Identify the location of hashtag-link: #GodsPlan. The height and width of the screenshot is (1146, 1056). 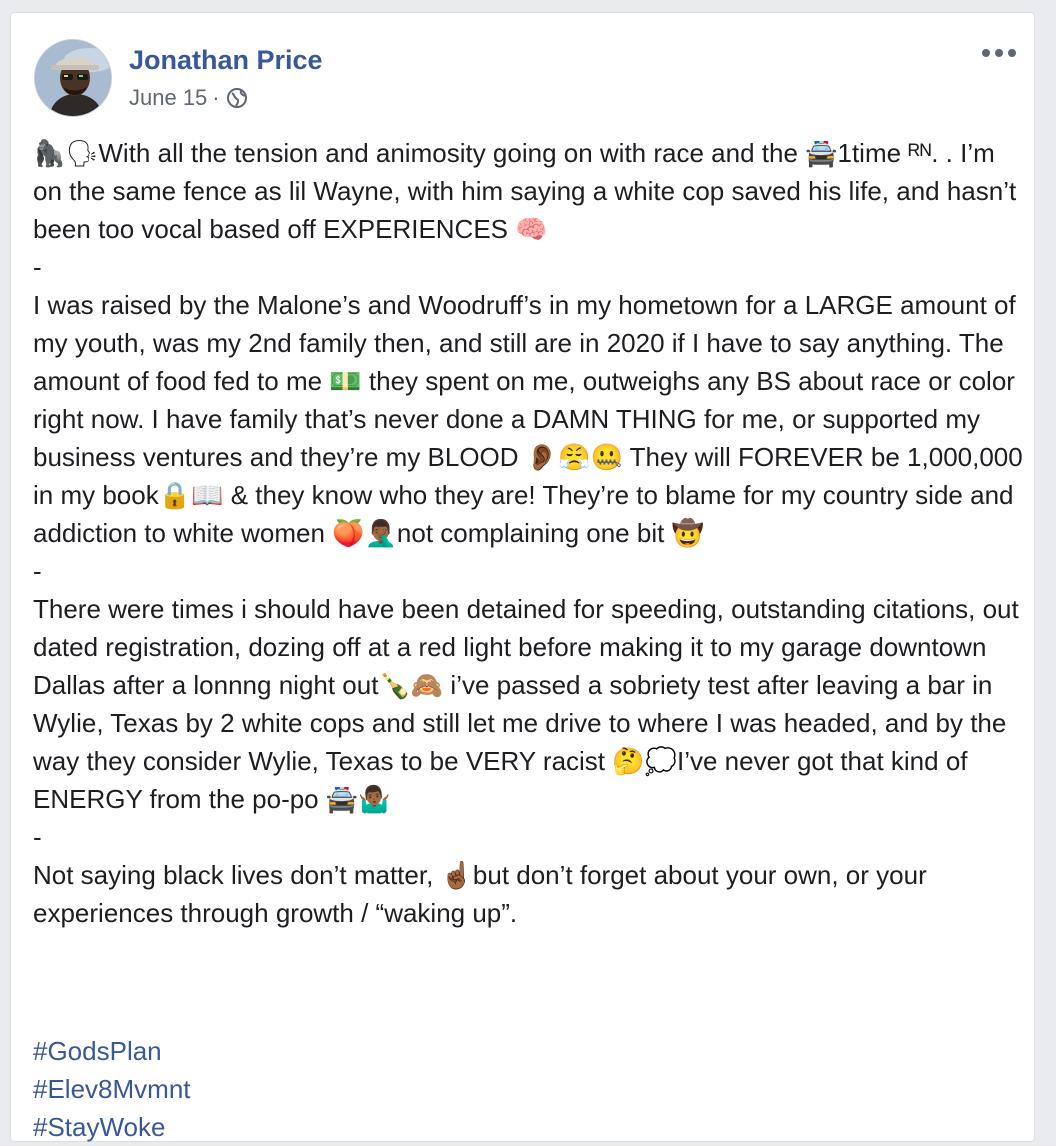
(112, 1051).